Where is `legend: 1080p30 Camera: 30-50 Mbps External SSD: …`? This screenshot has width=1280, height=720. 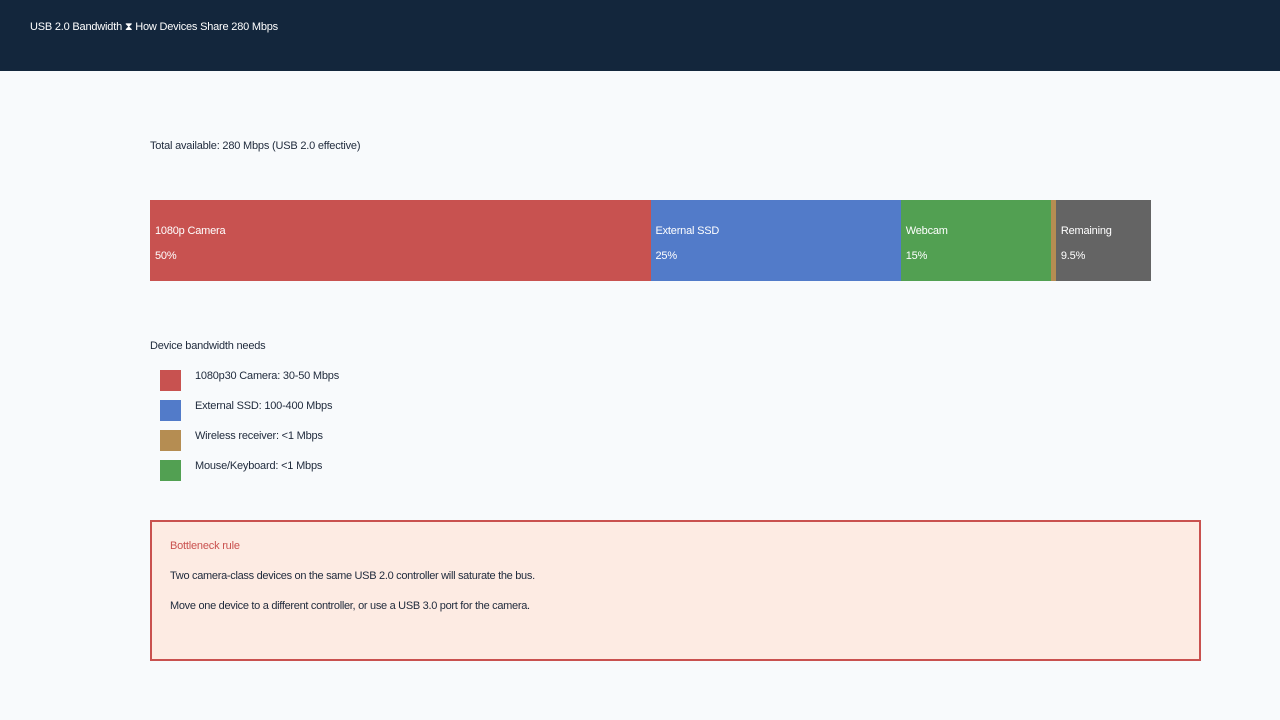
legend: 1080p30 Camera: 30-50 Mbps External SSD: … is located at coordinates (310, 430).